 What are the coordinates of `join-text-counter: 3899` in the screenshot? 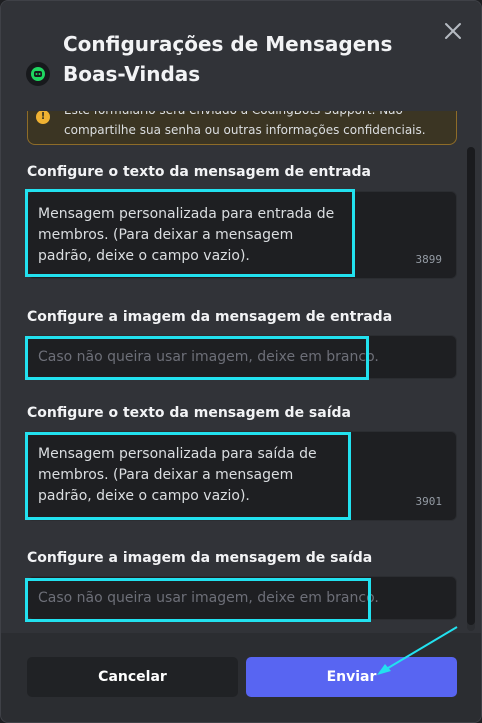 It's located at (429, 259).